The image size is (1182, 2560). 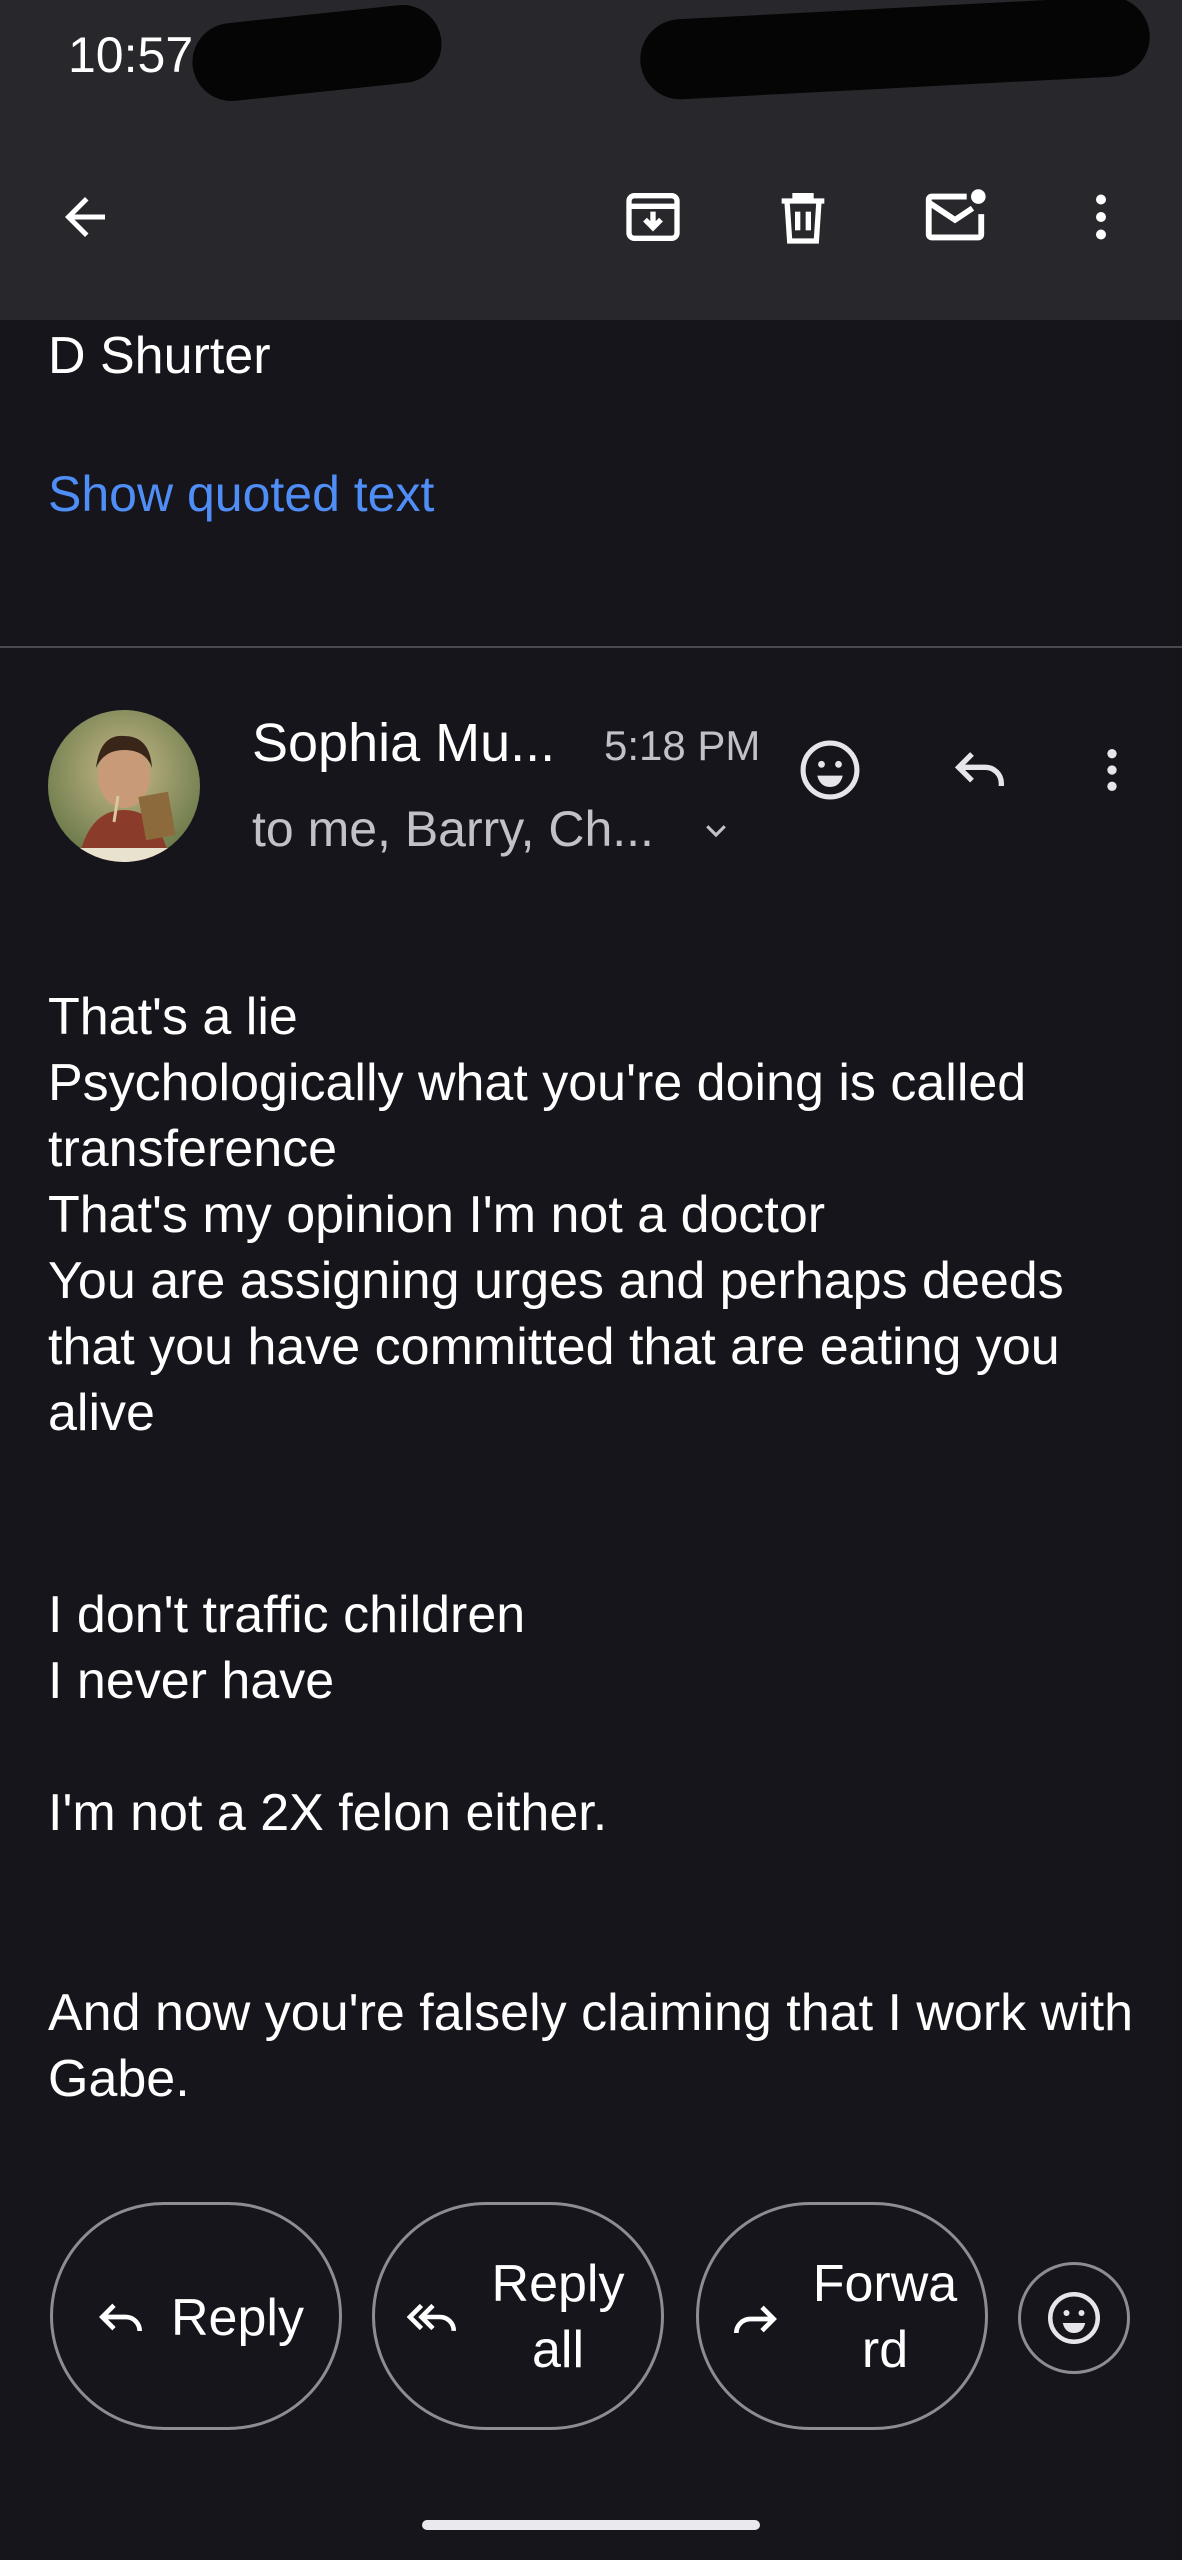 I want to click on forward-label-line1: Forwa, so click(x=885, y=2284).